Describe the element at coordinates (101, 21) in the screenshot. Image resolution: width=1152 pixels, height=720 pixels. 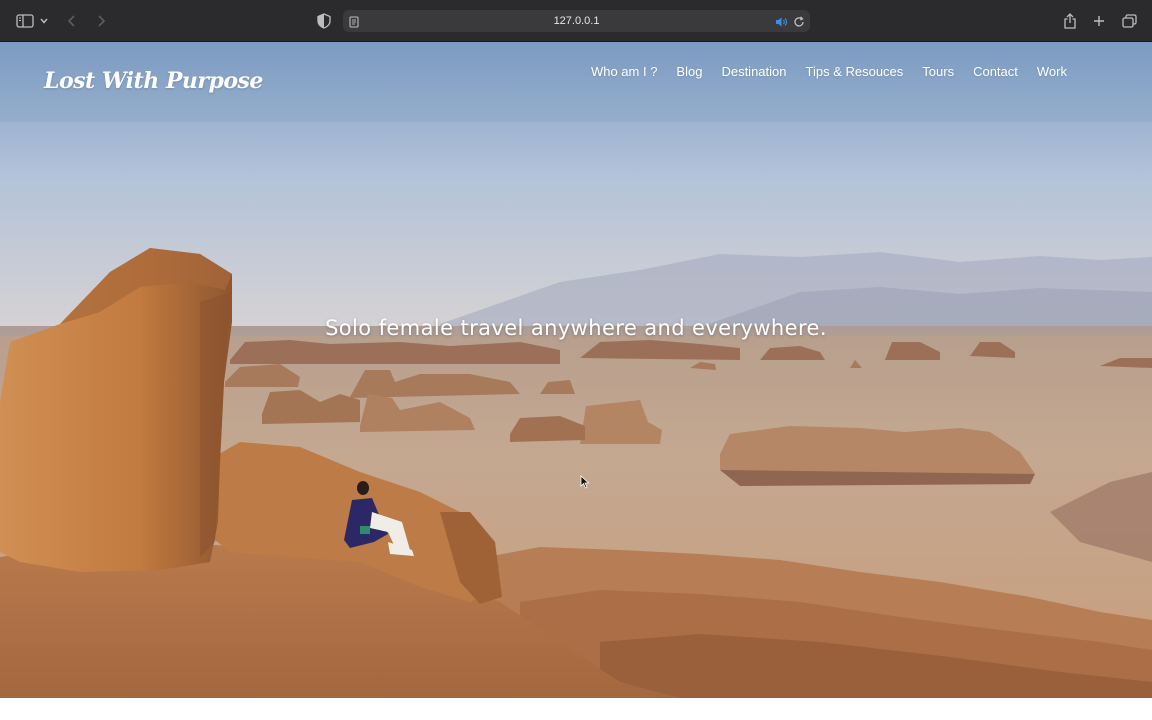
I see `forward-arrow-icon` at that location.